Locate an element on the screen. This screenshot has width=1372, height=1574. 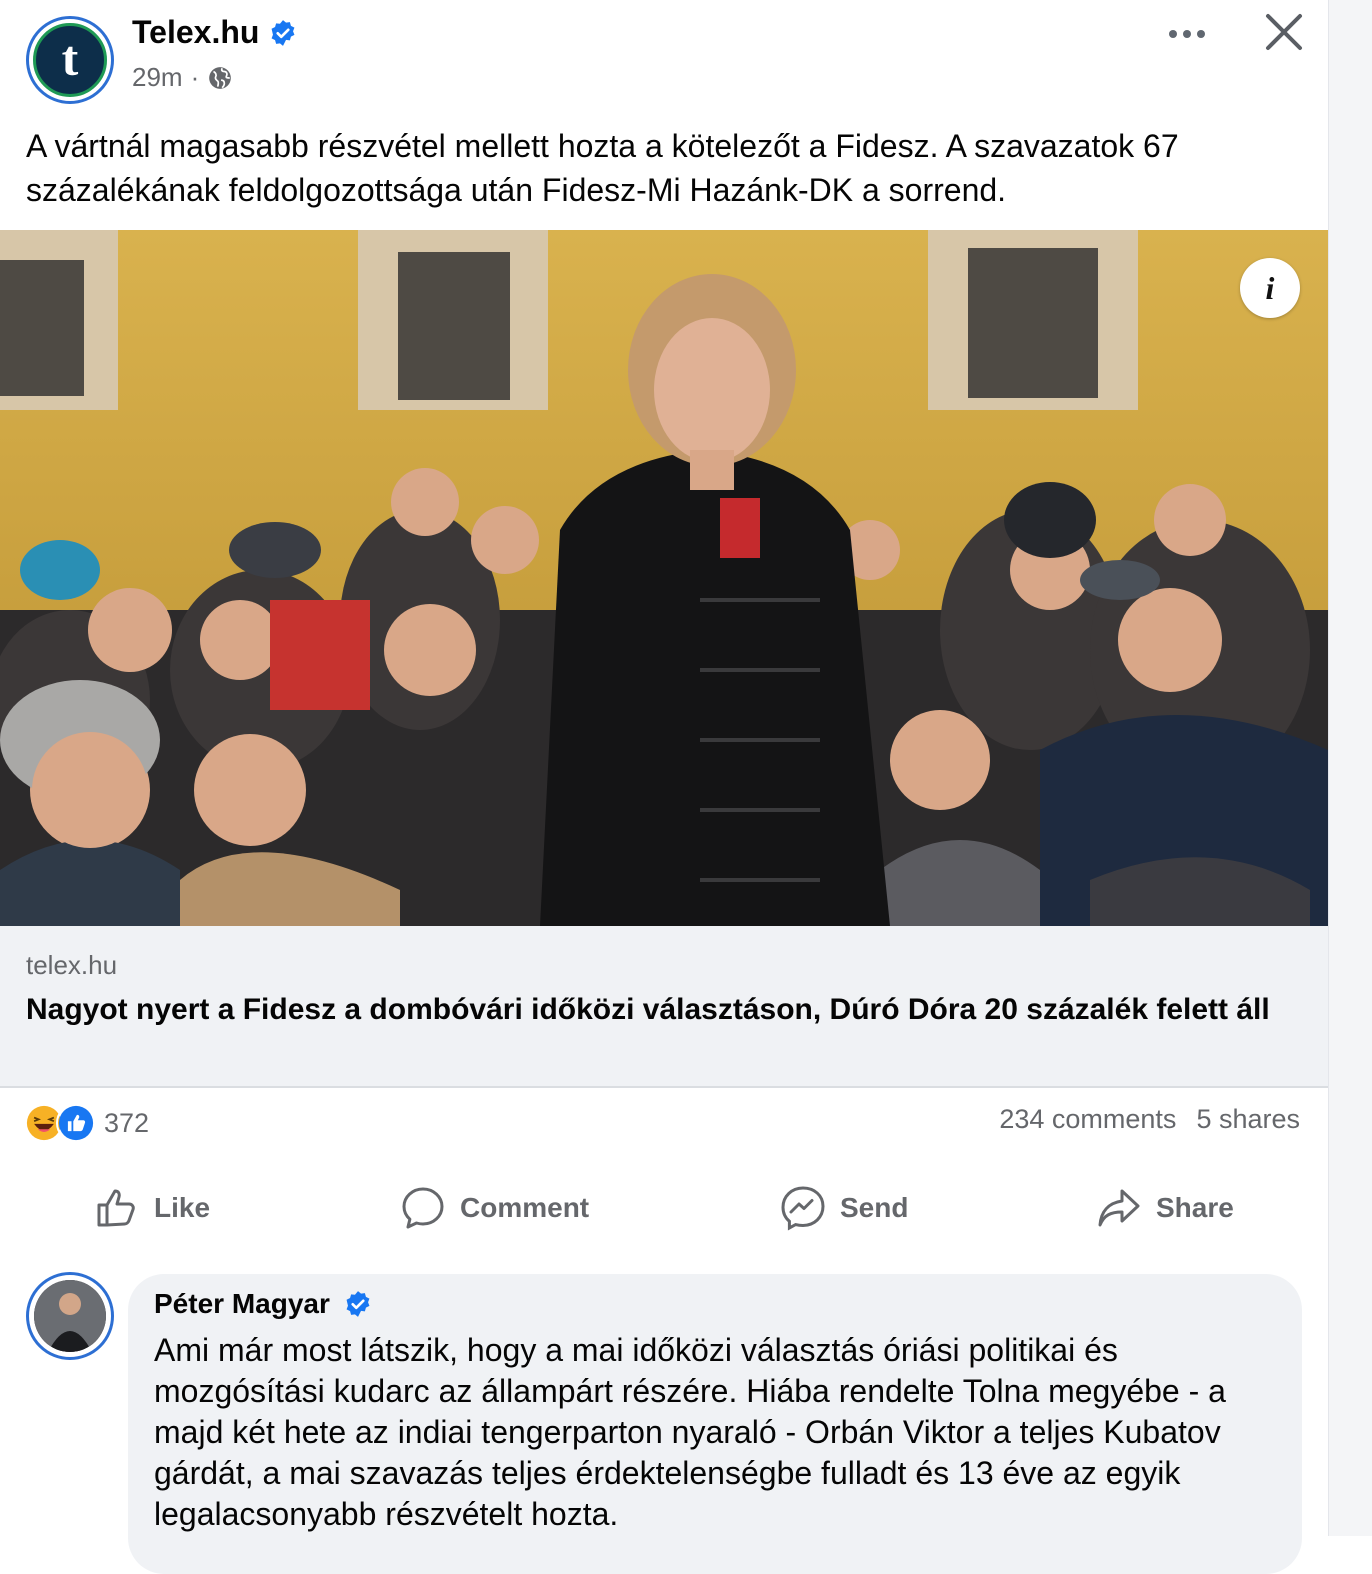
link-domain: telex.hu is located at coordinates (72, 965).